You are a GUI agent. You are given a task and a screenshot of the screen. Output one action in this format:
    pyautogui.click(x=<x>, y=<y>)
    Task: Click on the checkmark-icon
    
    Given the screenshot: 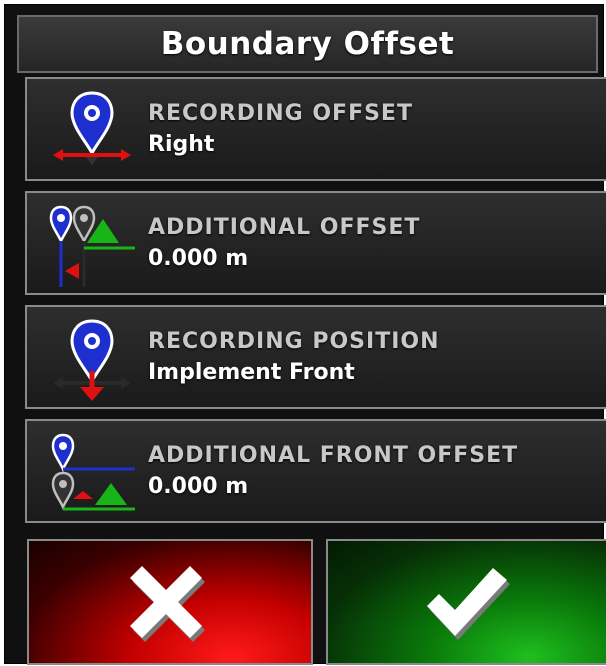 What is the action you would take?
    pyautogui.click(x=468, y=604)
    